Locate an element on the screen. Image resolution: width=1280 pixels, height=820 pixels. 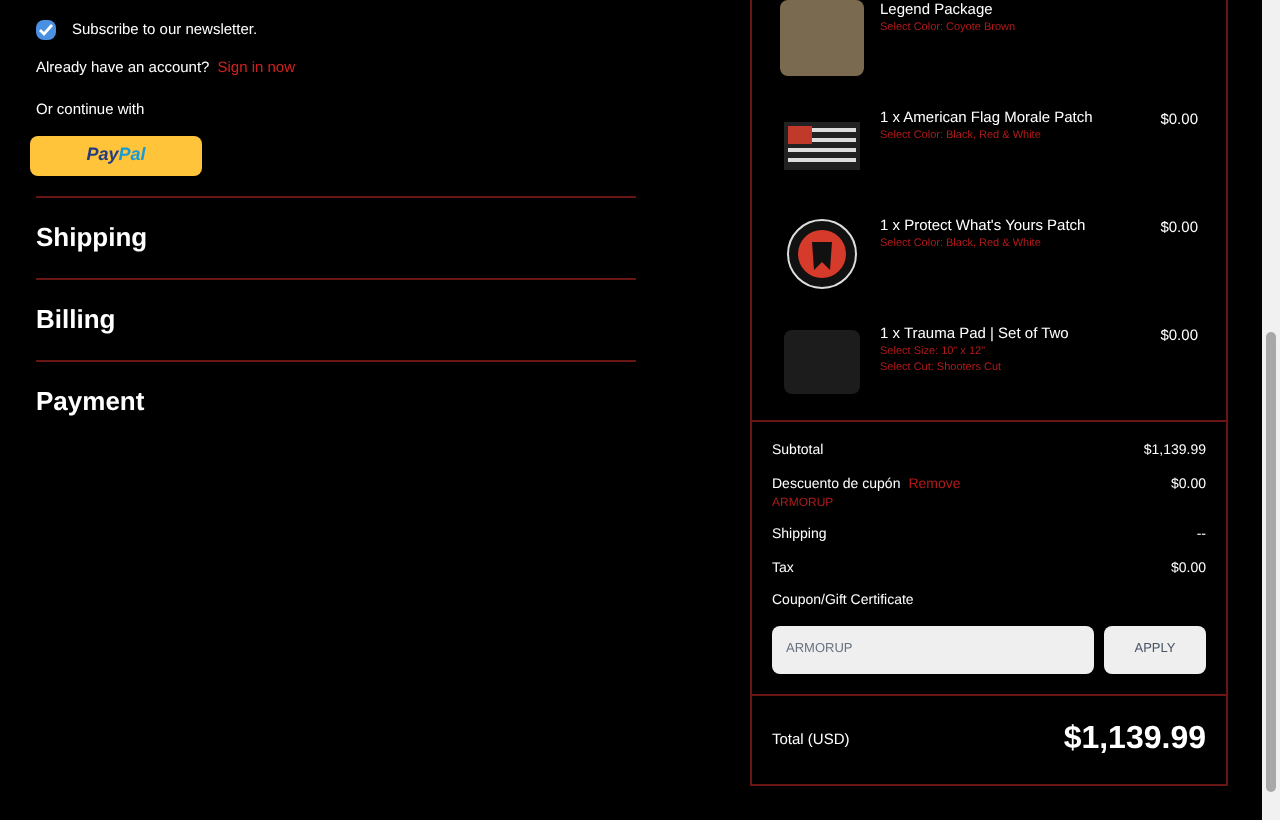
section-heading: Shipping is located at coordinates (92, 238).